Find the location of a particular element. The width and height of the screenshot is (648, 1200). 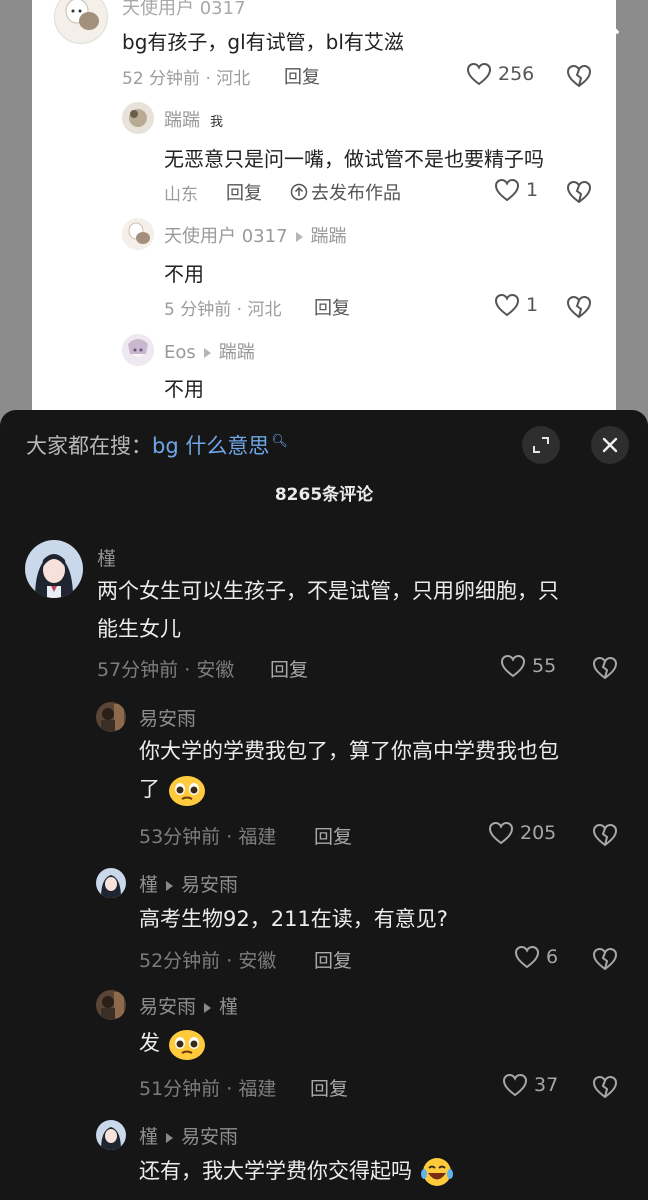

reply-text: 无恶意只是问一嘴，做试管不是也要精子吗 is located at coordinates (354, 159).